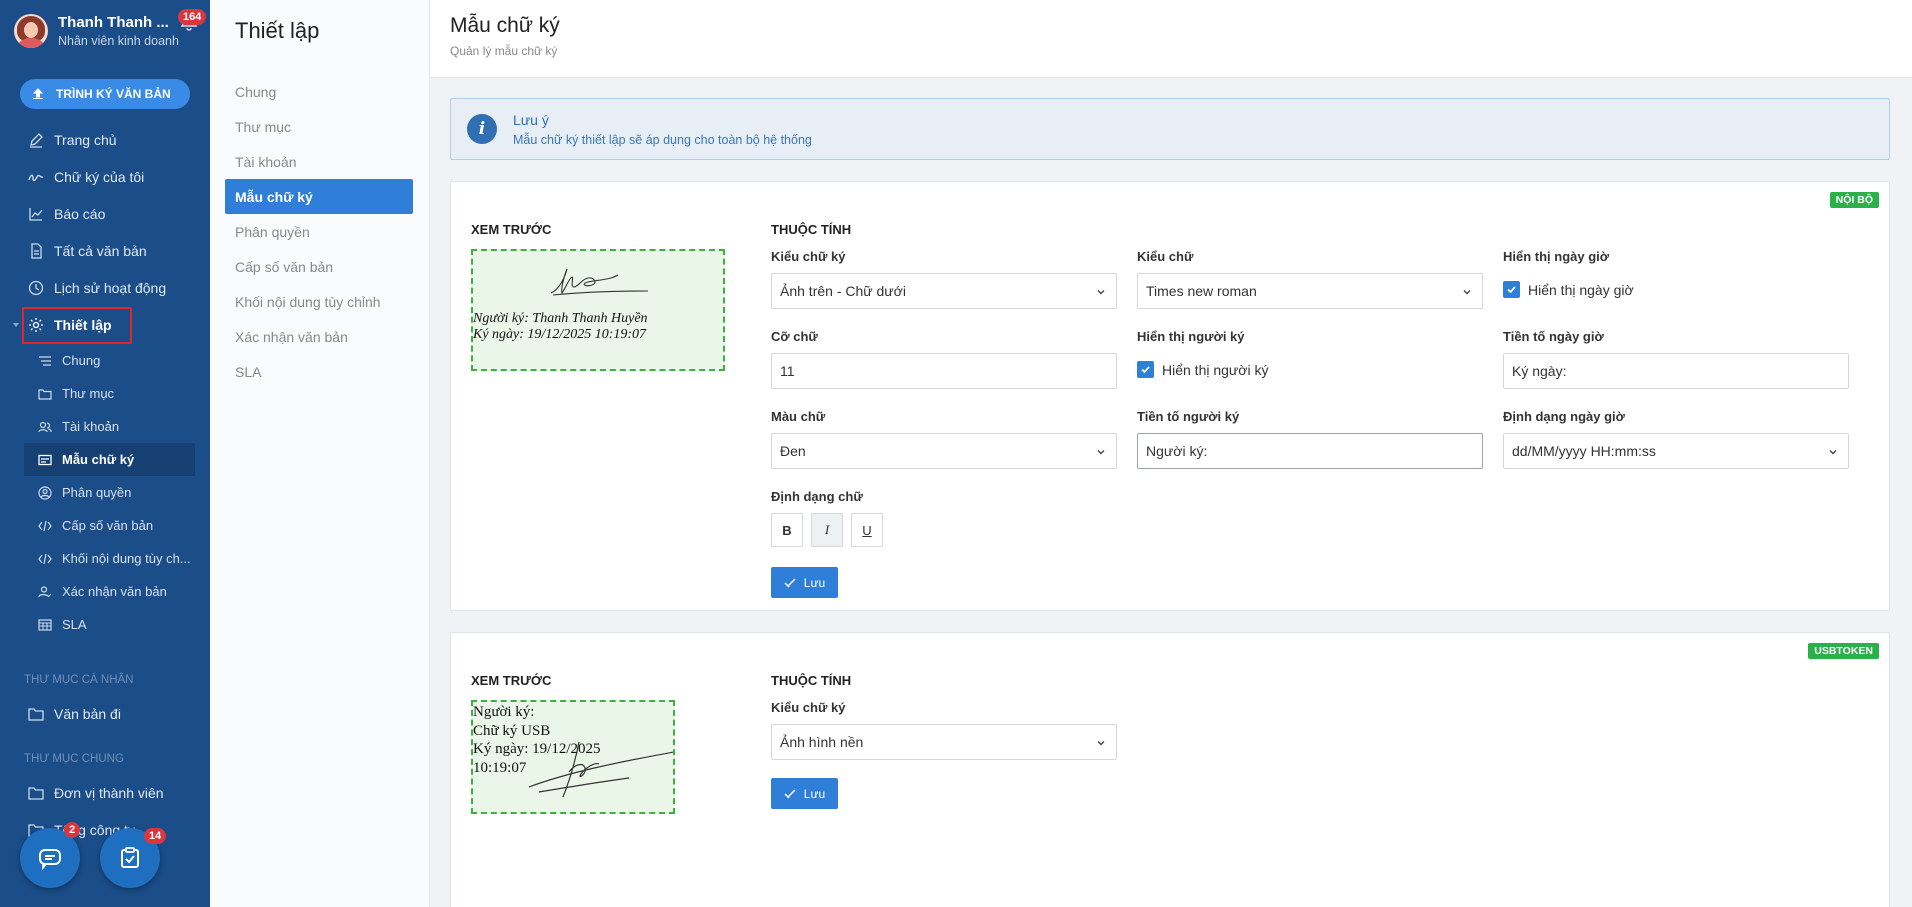 The height and width of the screenshot is (907, 1912). What do you see at coordinates (45, 624) in the screenshot?
I see `table-icon` at bounding box center [45, 624].